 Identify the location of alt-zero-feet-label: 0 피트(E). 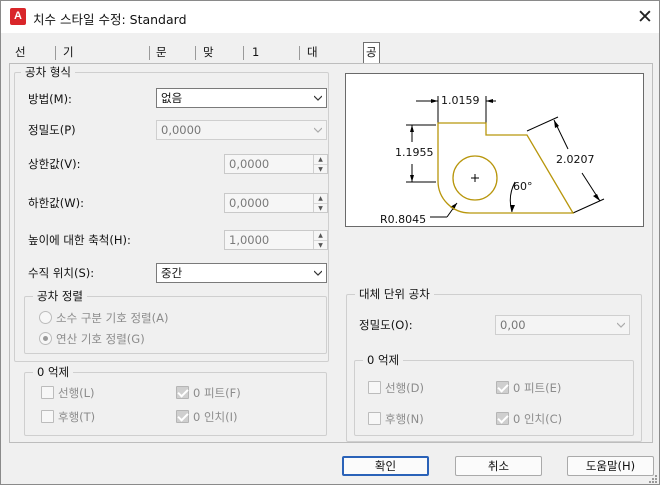
(537, 388).